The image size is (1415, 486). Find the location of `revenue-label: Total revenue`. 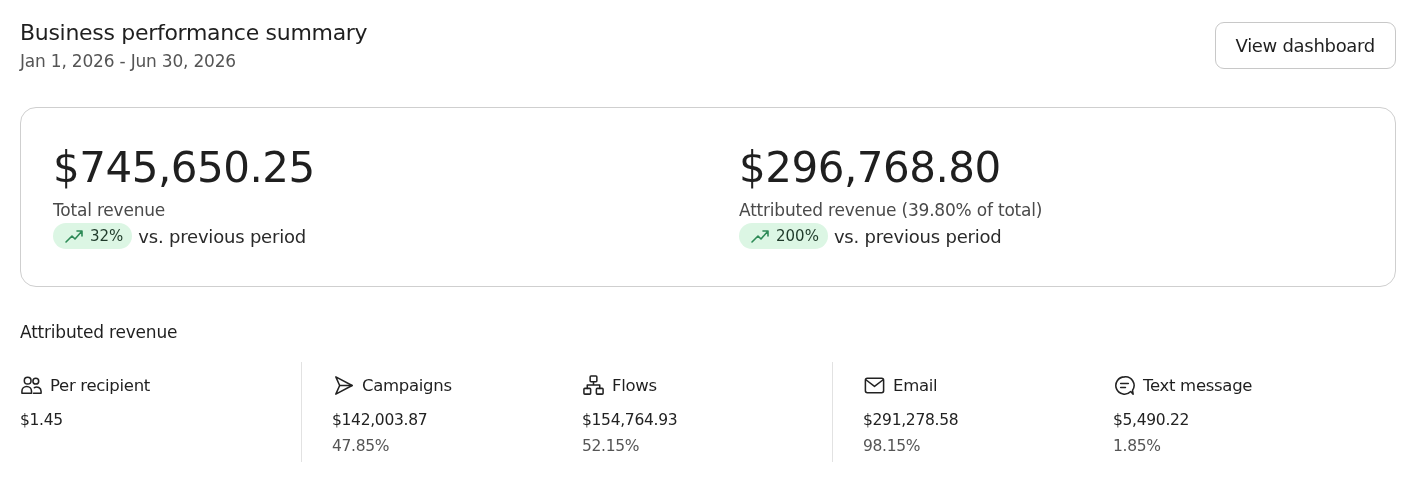

revenue-label: Total revenue is located at coordinates (109, 210).